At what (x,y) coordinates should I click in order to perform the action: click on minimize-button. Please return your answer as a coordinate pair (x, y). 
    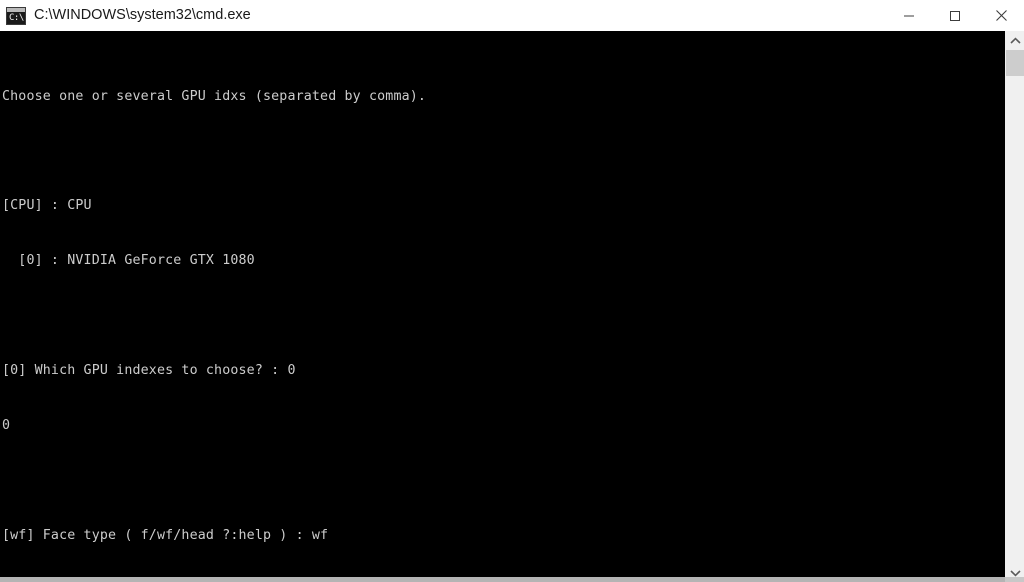
    Looking at the image, I should click on (909, 15).